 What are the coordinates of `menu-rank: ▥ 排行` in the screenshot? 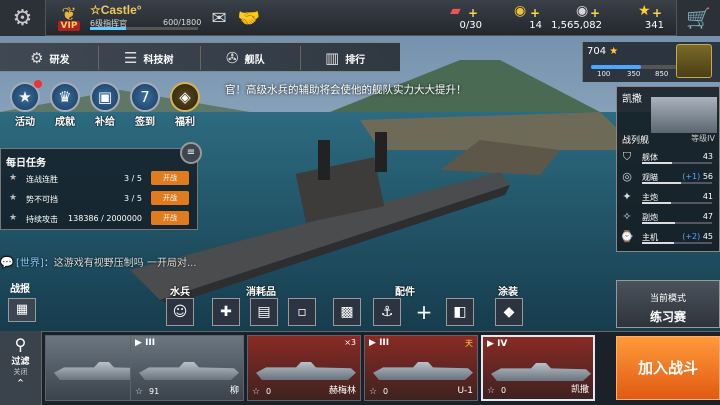 It's located at (345, 58).